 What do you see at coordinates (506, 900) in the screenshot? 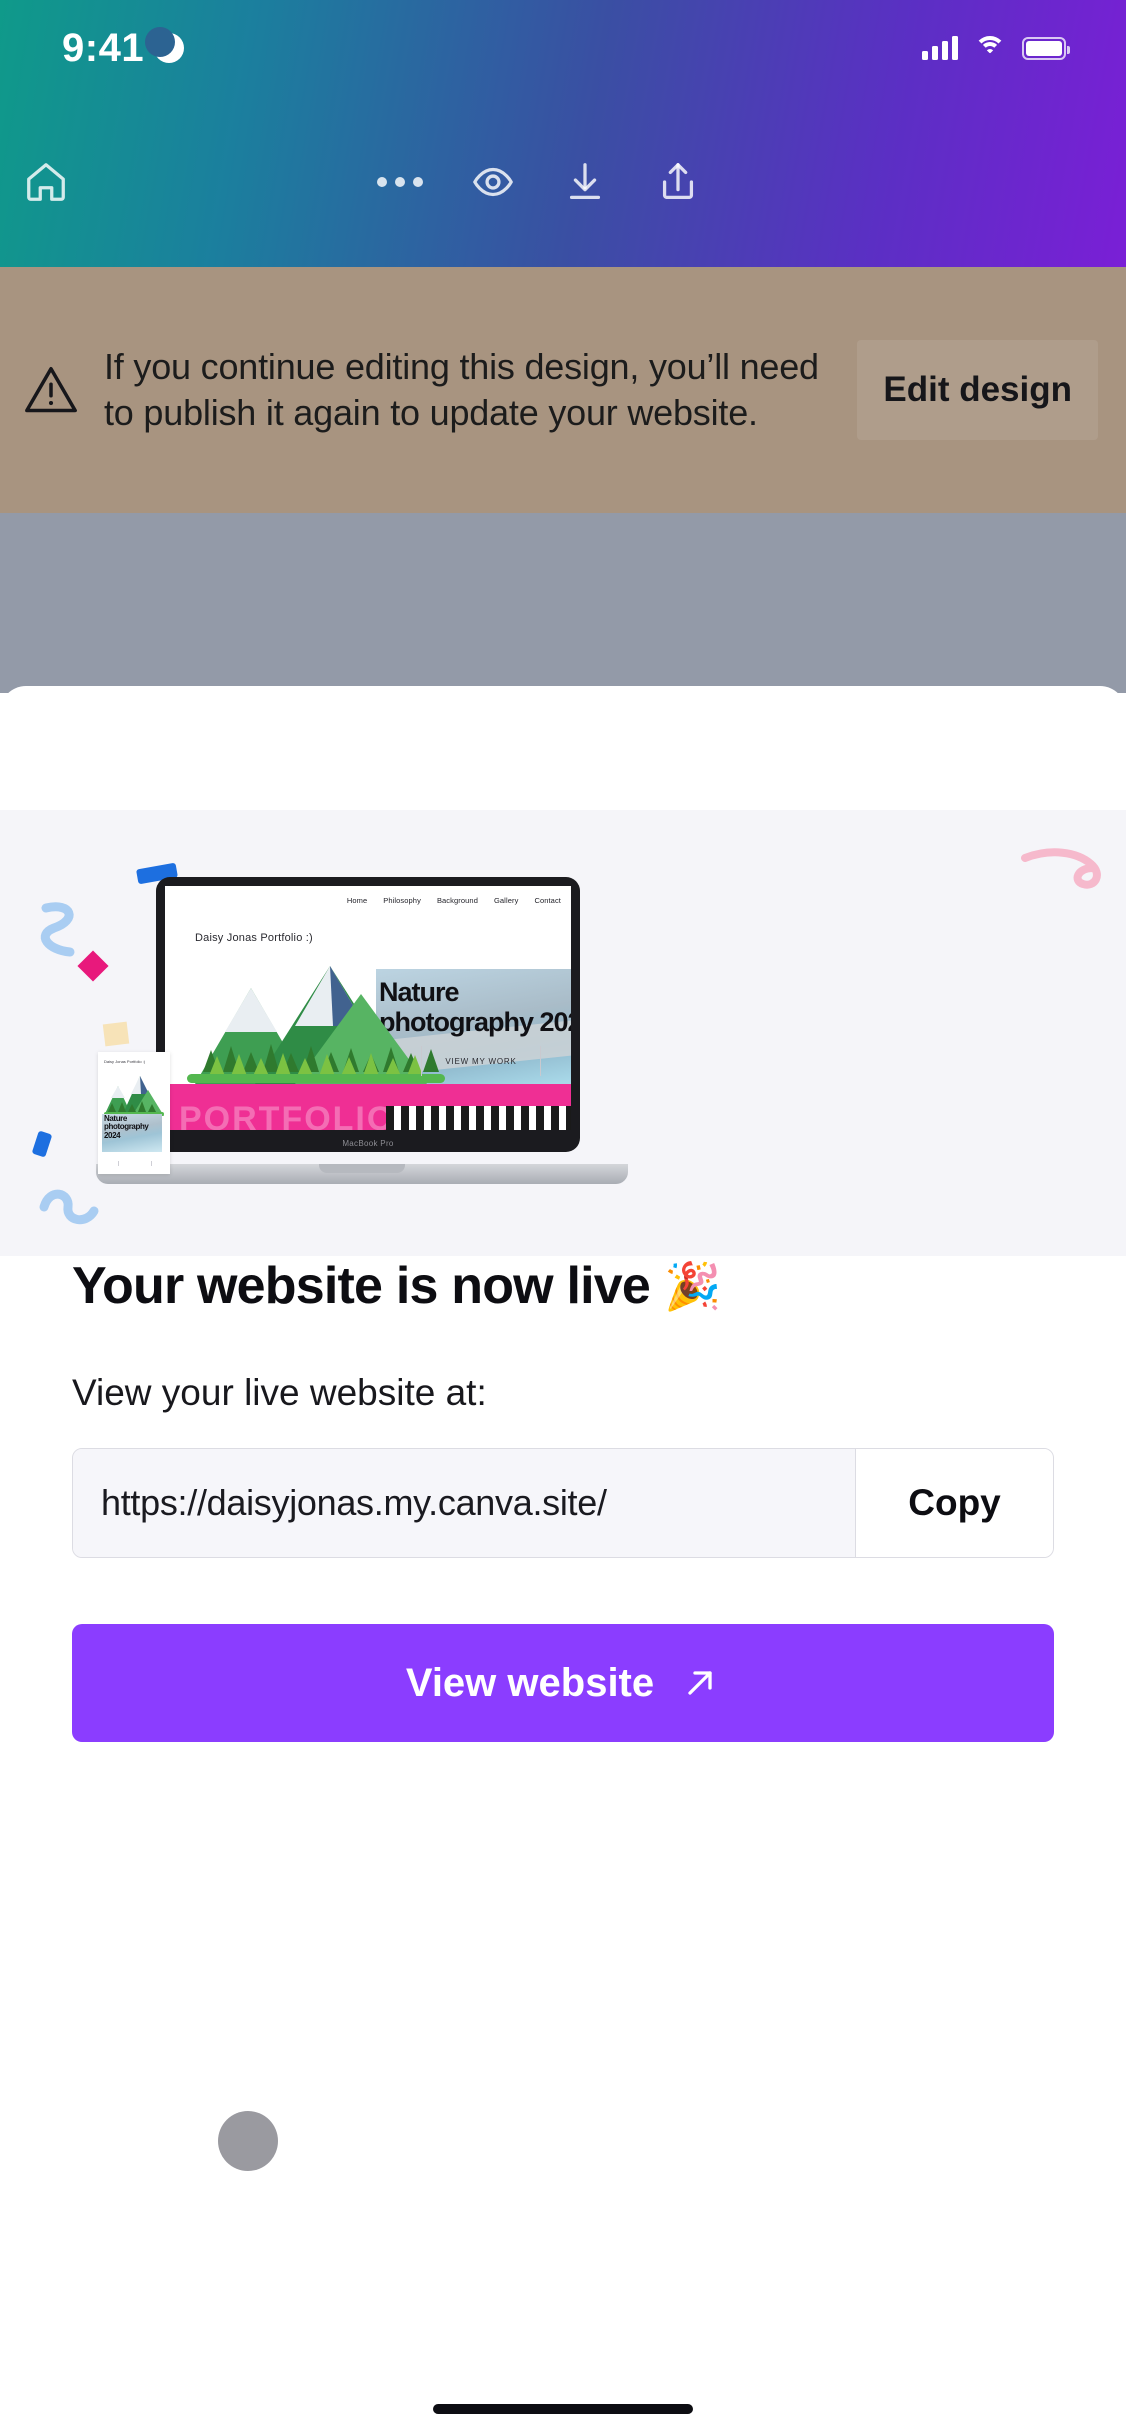
I see `nav-item-gallery: Gallery` at bounding box center [506, 900].